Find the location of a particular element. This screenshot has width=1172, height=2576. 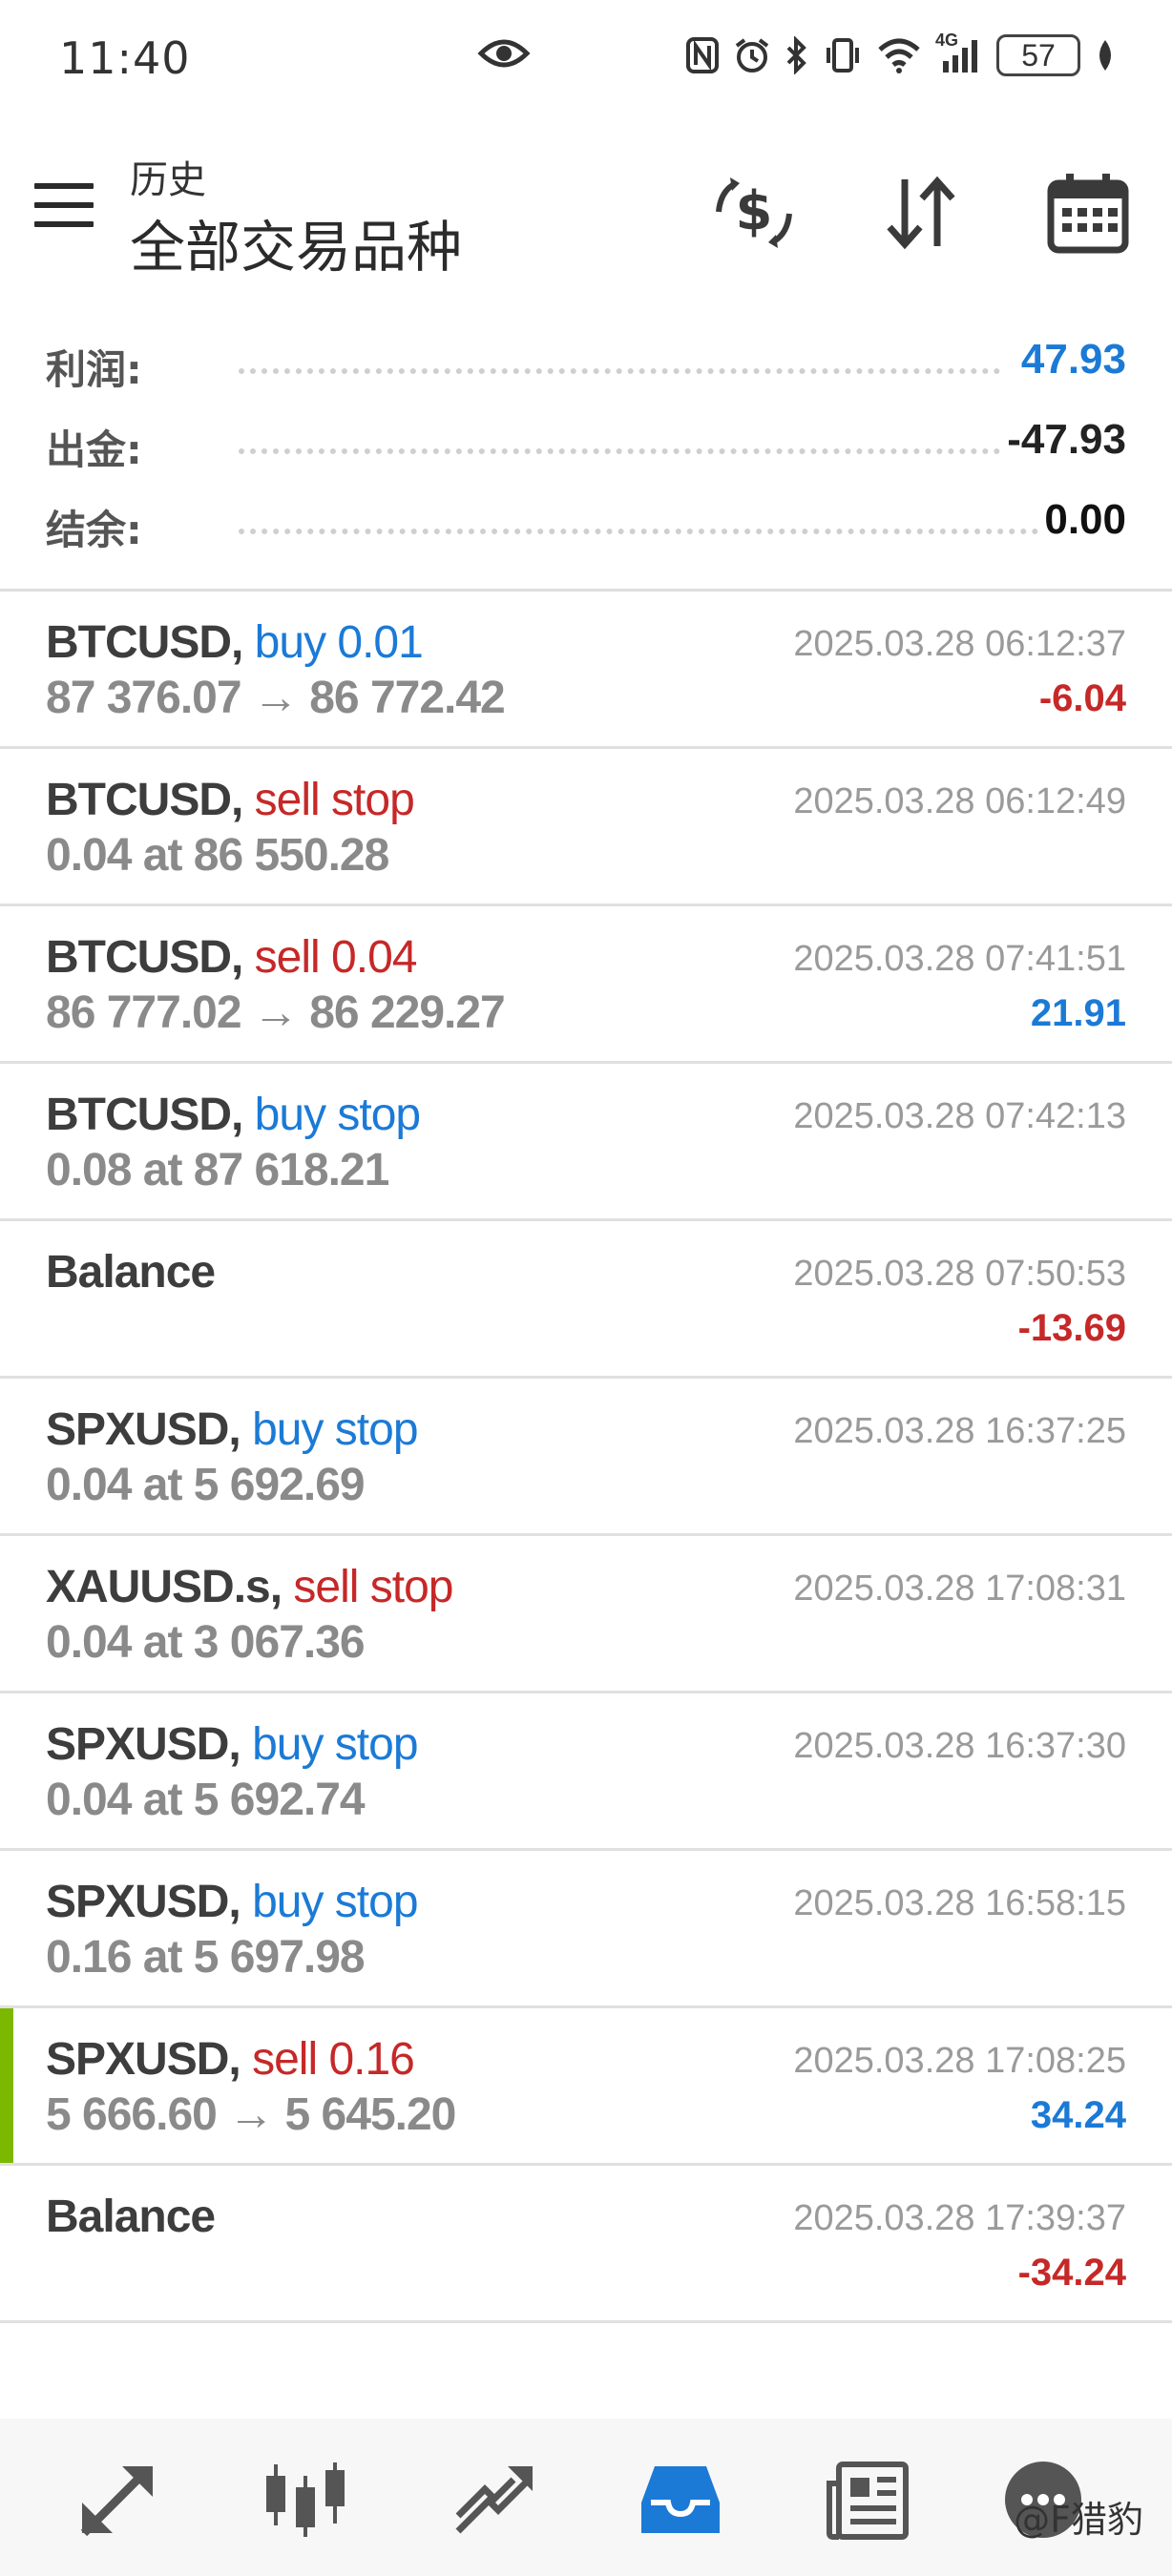

wifi-icon is located at coordinates (899, 55).